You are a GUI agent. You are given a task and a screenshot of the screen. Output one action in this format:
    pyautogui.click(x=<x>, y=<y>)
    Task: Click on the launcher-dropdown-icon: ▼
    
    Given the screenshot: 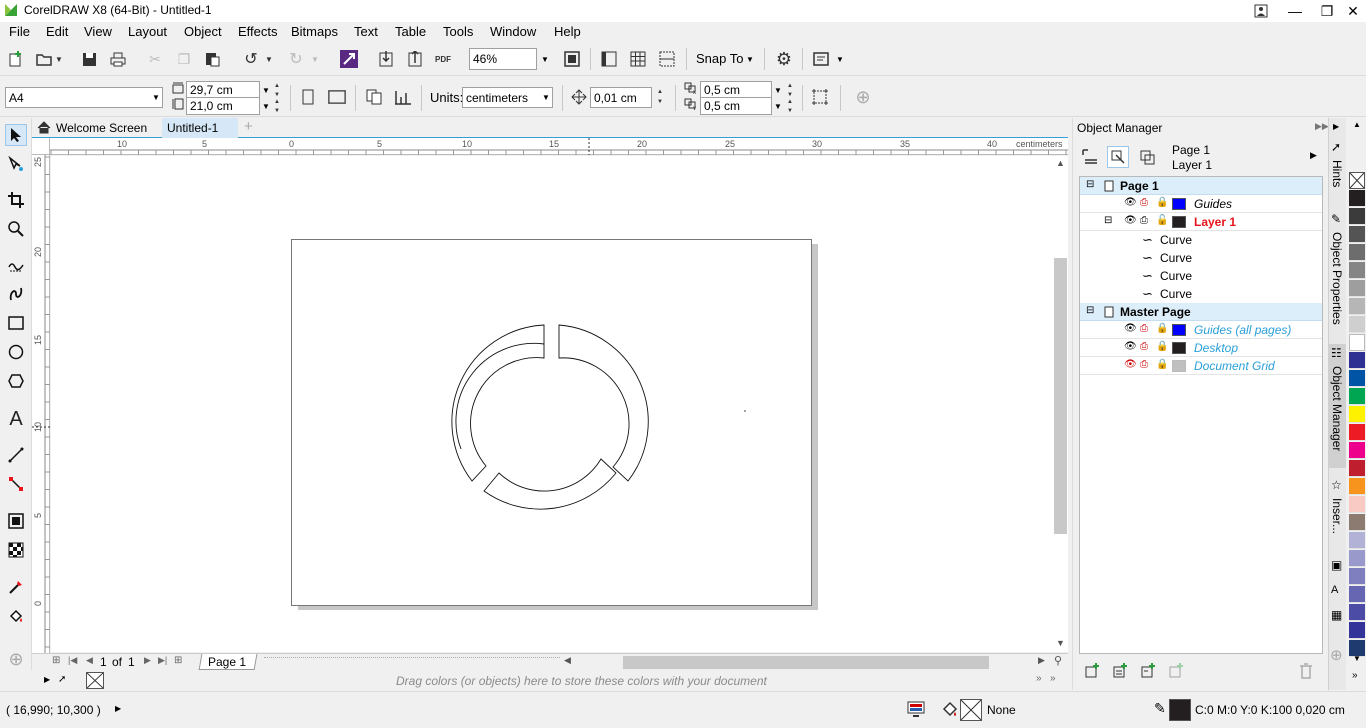 What is the action you would take?
    pyautogui.click(x=840, y=59)
    